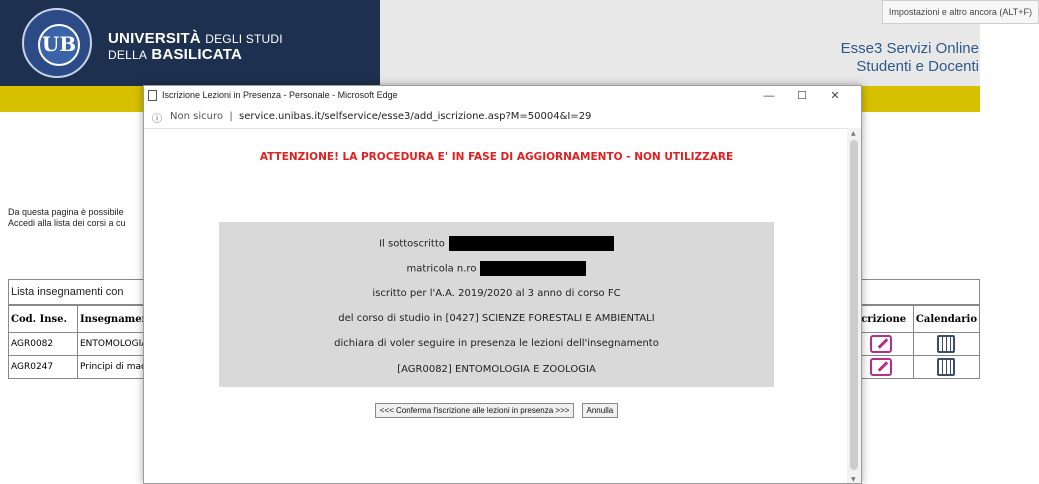 Image resolution: width=1039 pixels, height=484 pixels. What do you see at coordinates (196, 116) in the screenshot?
I see `not-secure-label: Non sicuro` at bounding box center [196, 116].